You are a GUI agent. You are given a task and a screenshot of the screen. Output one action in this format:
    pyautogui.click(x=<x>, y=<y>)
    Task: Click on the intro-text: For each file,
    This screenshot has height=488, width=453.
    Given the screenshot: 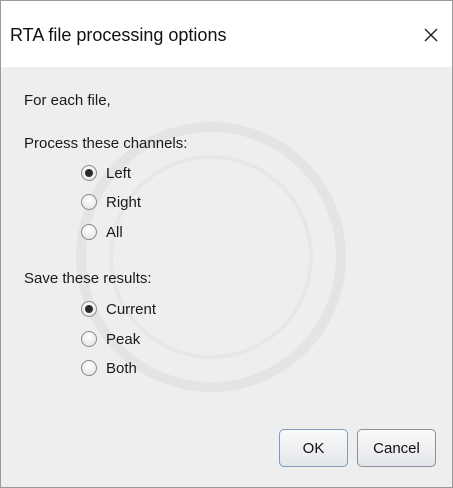 What is the action you would take?
    pyautogui.click(x=67, y=100)
    